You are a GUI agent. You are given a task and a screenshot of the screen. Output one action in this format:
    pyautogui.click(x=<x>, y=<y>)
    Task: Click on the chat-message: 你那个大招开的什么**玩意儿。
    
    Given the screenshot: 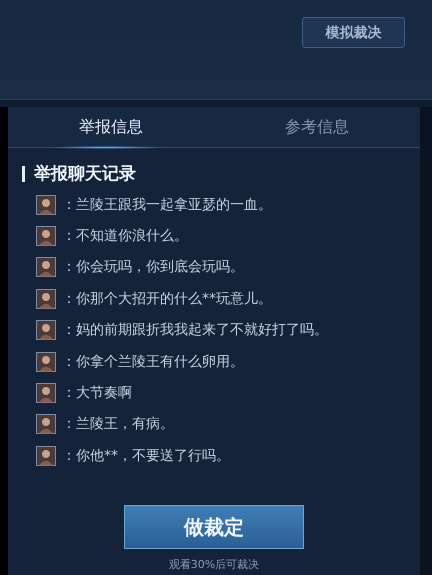 What is the action you would take?
    pyautogui.click(x=174, y=299)
    